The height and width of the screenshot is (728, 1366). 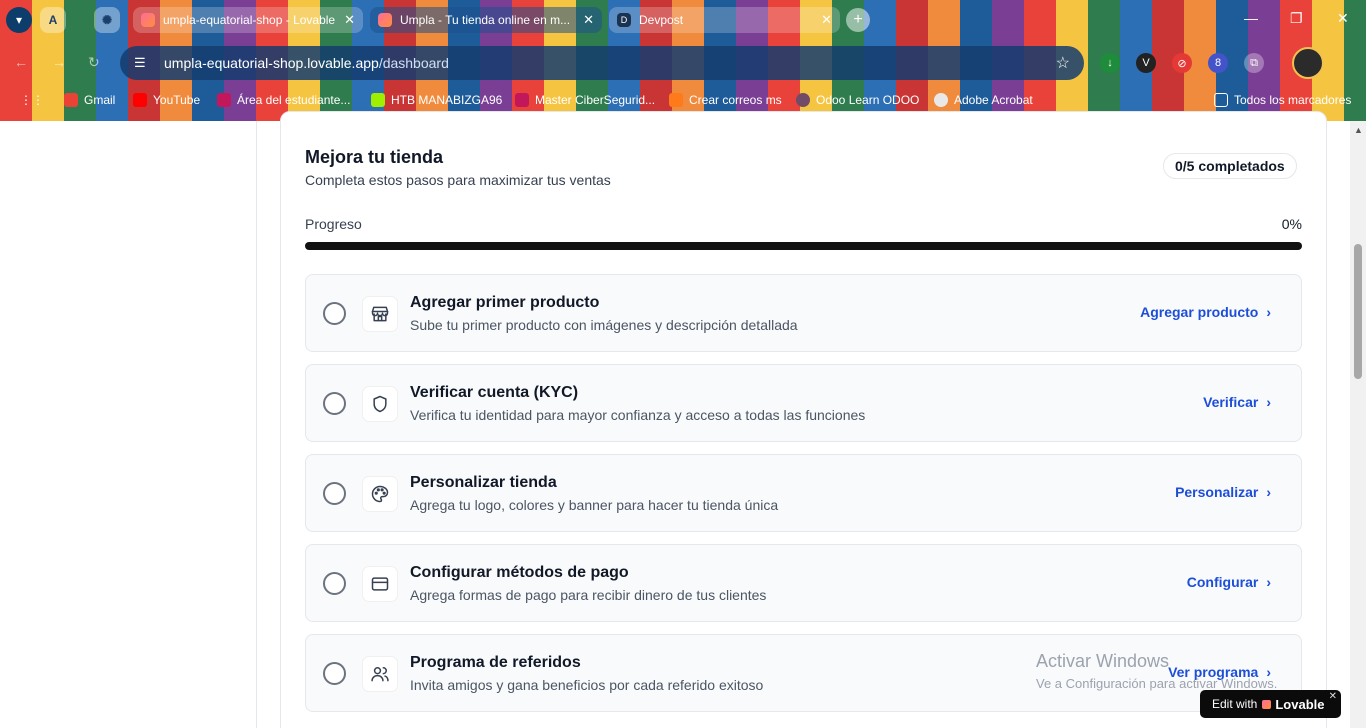 I want to click on close-window-icon: ✕, so click(x=1343, y=18).